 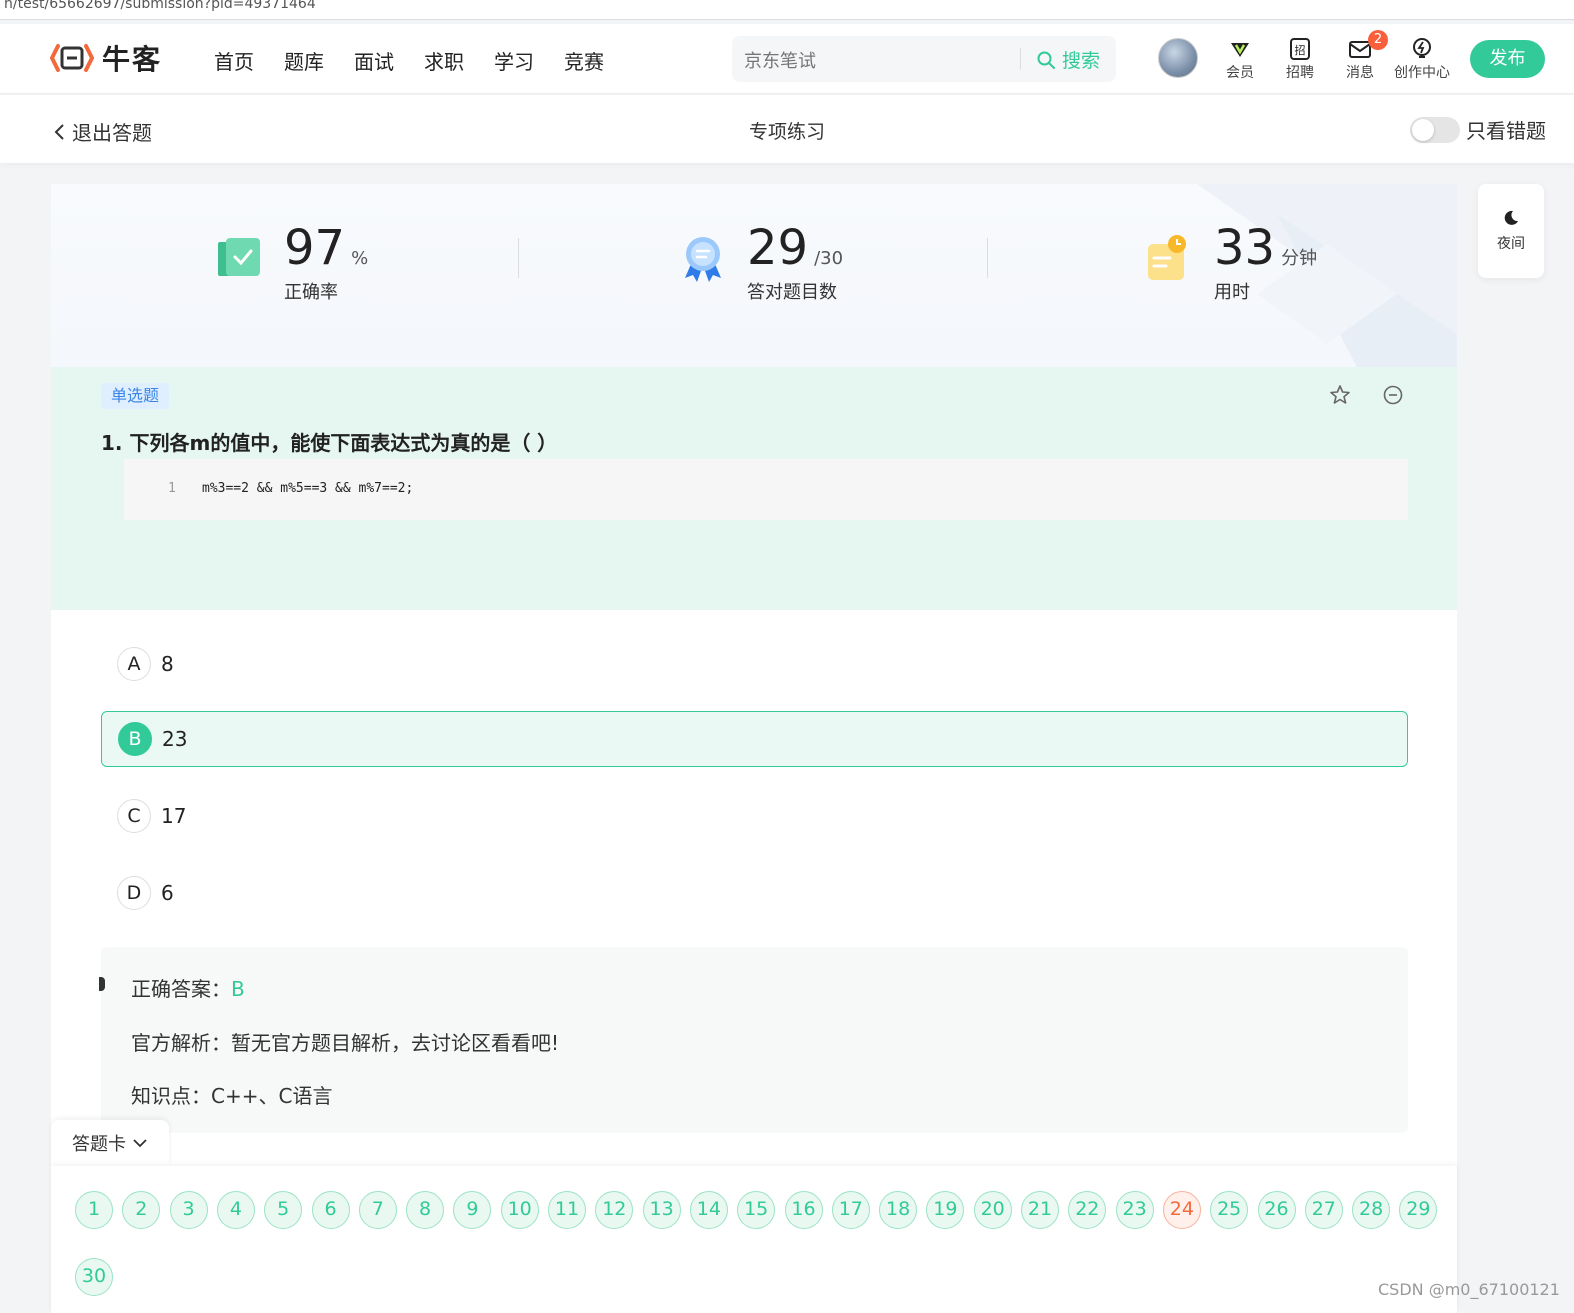 What do you see at coordinates (444, 60) in the screenshot?
I see `menu-item-jobs: 求职` at bounding box center [444, 60].